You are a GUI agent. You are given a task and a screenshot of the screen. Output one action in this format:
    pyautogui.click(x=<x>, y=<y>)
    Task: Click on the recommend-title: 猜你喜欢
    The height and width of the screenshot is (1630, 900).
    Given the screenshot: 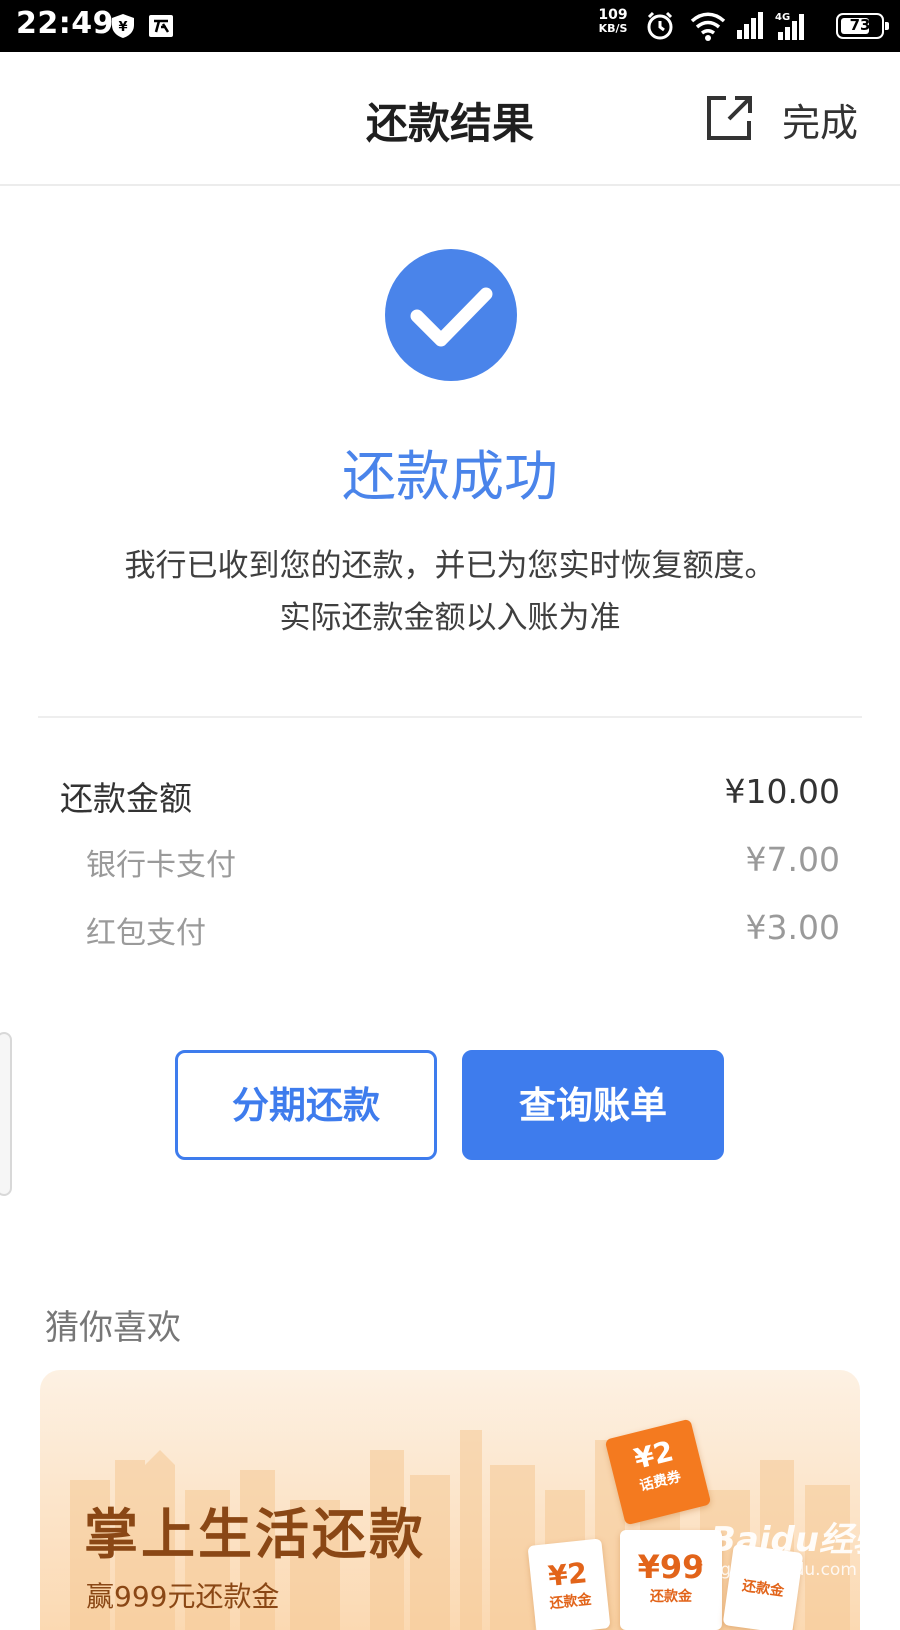 What is the action you would take?
    pyautogui.click(x=113, y=1328)
    